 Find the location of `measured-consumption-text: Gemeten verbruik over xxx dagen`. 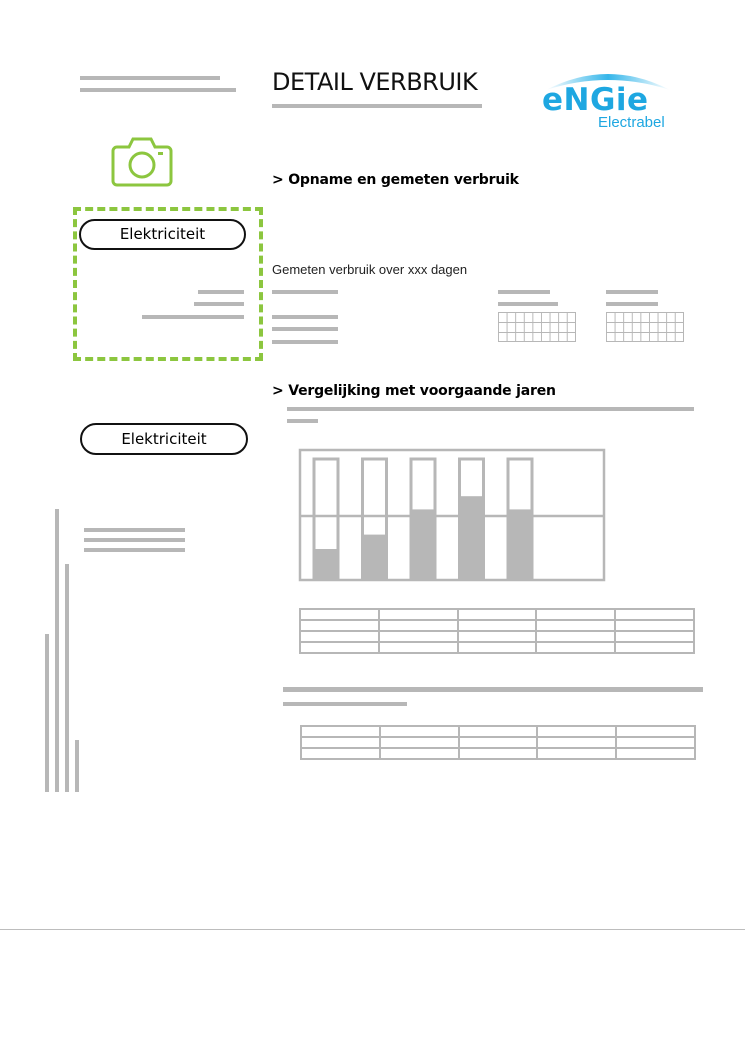

measured-consumption-text: Gemeten verbruik over xxx dagen is located at coordinates (370, 269).